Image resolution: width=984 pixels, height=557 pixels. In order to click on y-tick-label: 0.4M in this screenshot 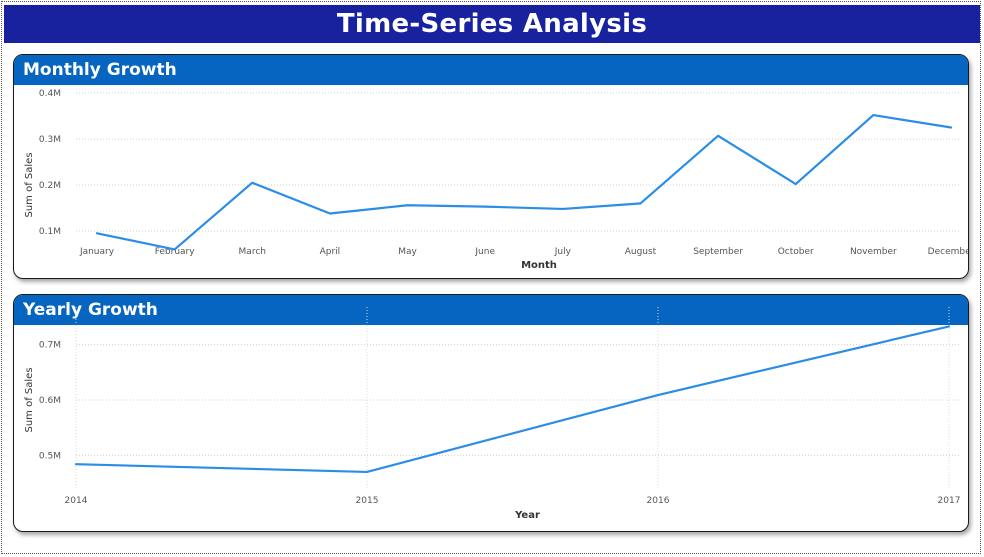, I will do `click(50, 94)`.